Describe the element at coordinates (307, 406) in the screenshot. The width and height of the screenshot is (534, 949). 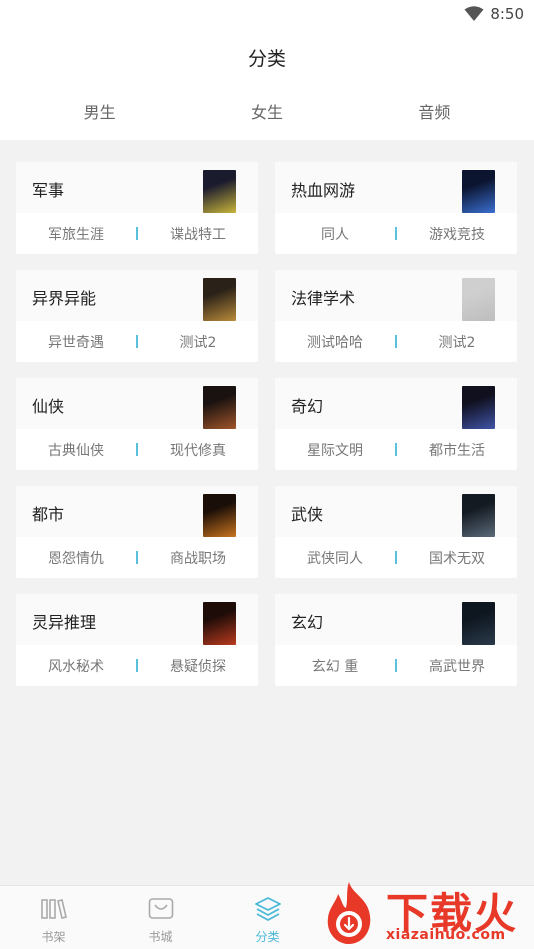
I see `category-name: 奇幻` at that location.